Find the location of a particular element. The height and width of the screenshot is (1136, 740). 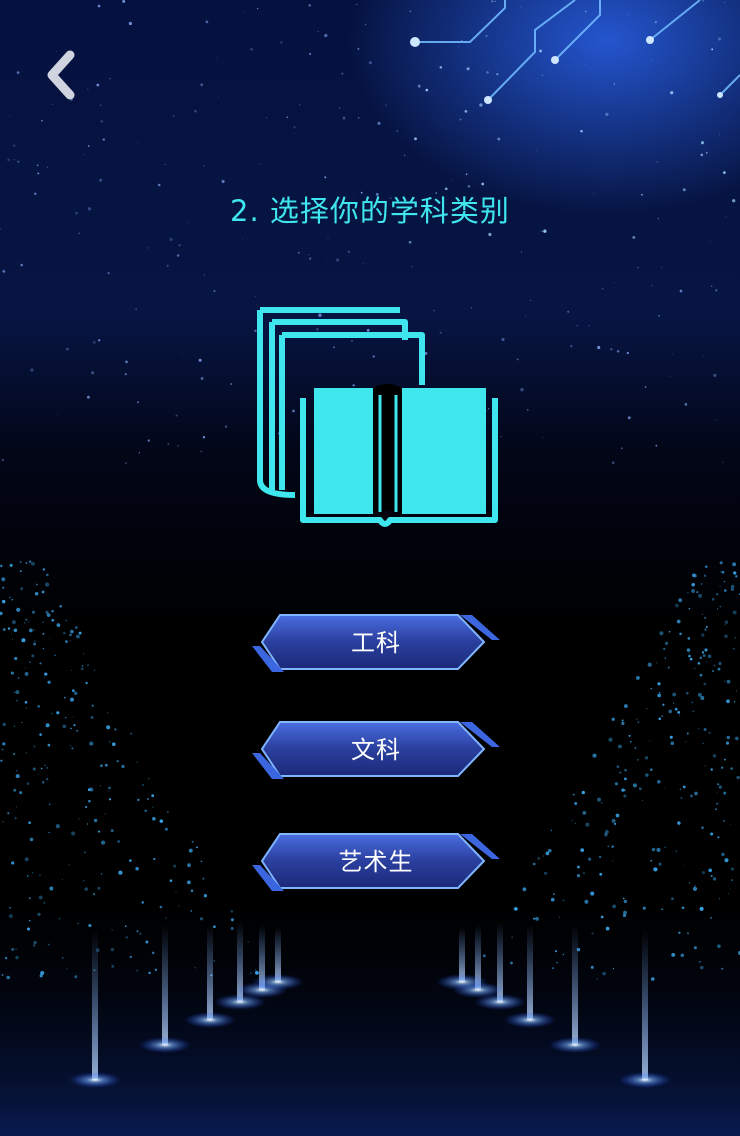

option-label: 文科 is located at coordinates (376, 749).